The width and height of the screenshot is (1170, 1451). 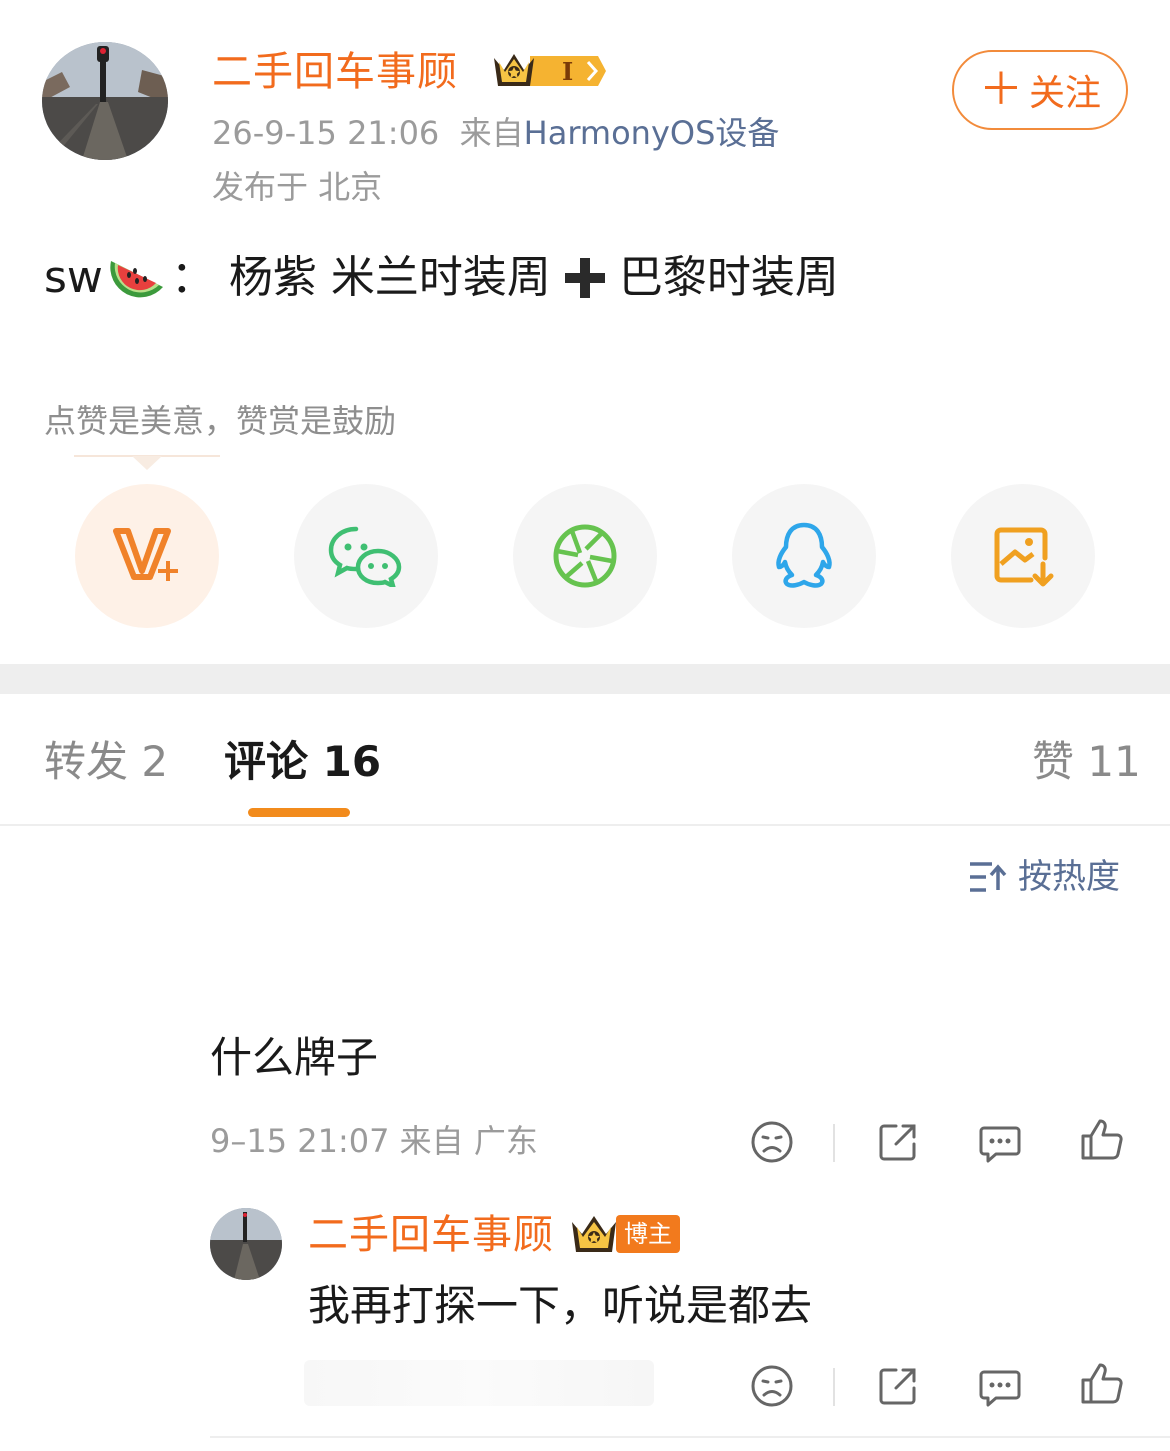 I want to click on reward-tip: 点赞是美意，赞赏是鼓励, so click(x=220, y=421).